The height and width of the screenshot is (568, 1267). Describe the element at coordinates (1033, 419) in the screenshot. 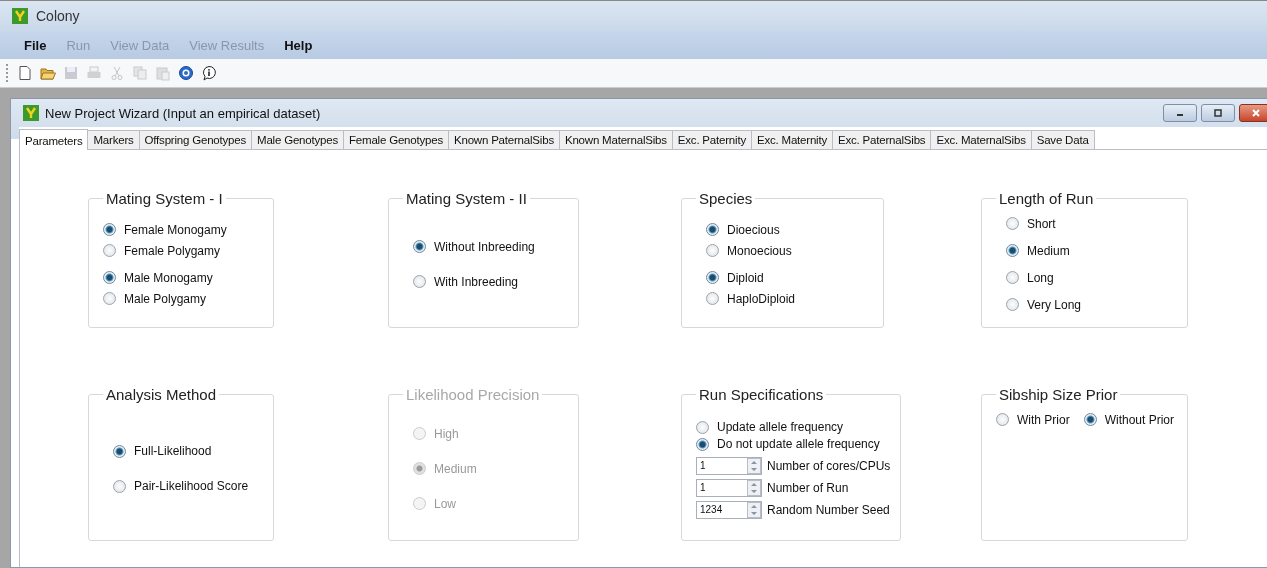

I see `radio-option: With Prior` at that location.